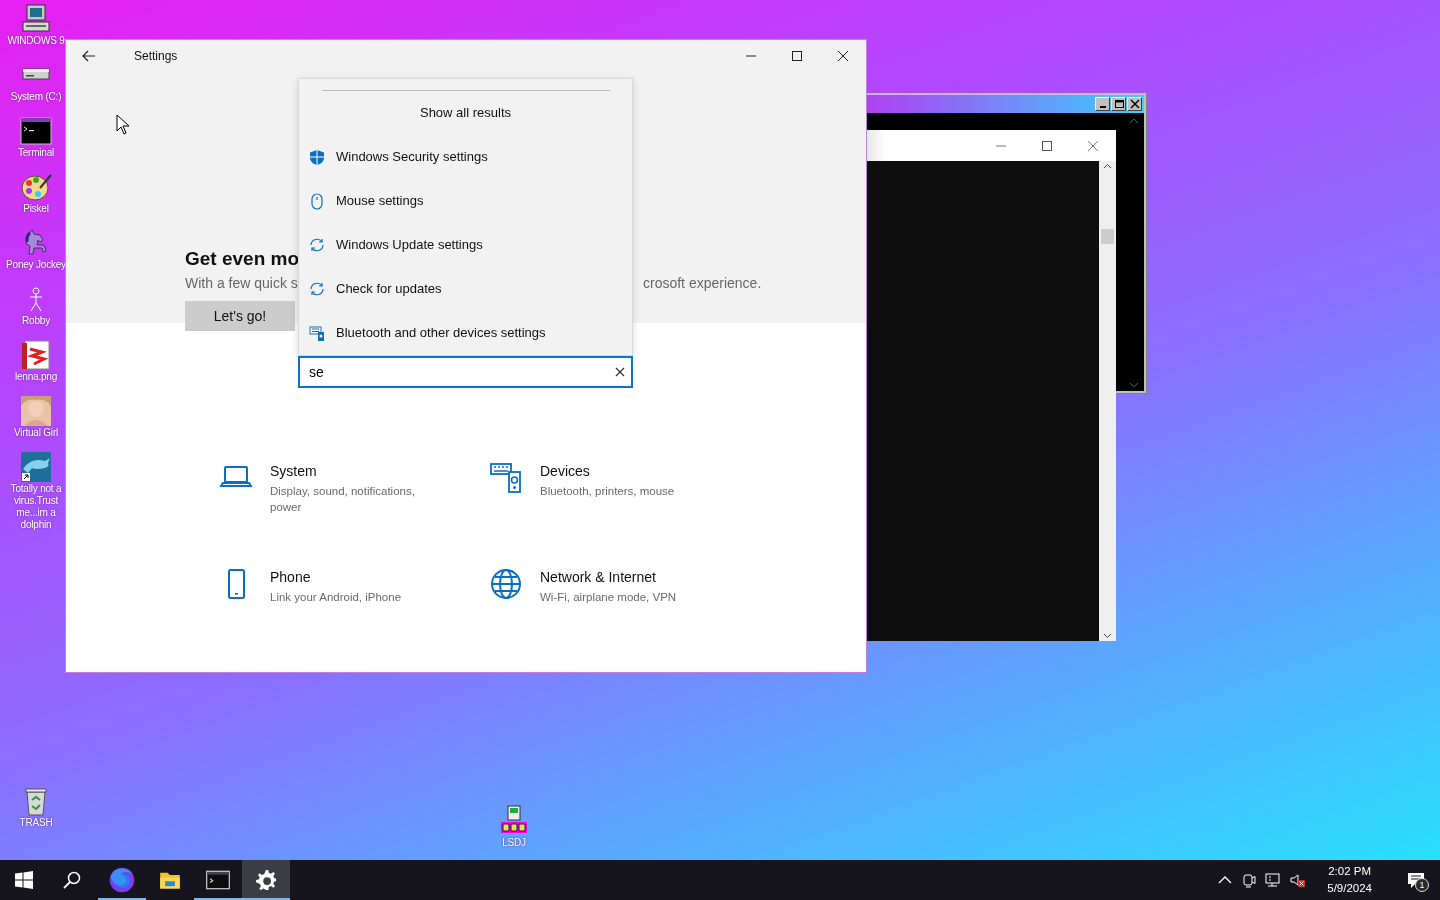 Image resolution: width=1440 pixels, height=900 pixels. I want to click on category-description: Bluetooth, printers, mouse, so click(608, 491).